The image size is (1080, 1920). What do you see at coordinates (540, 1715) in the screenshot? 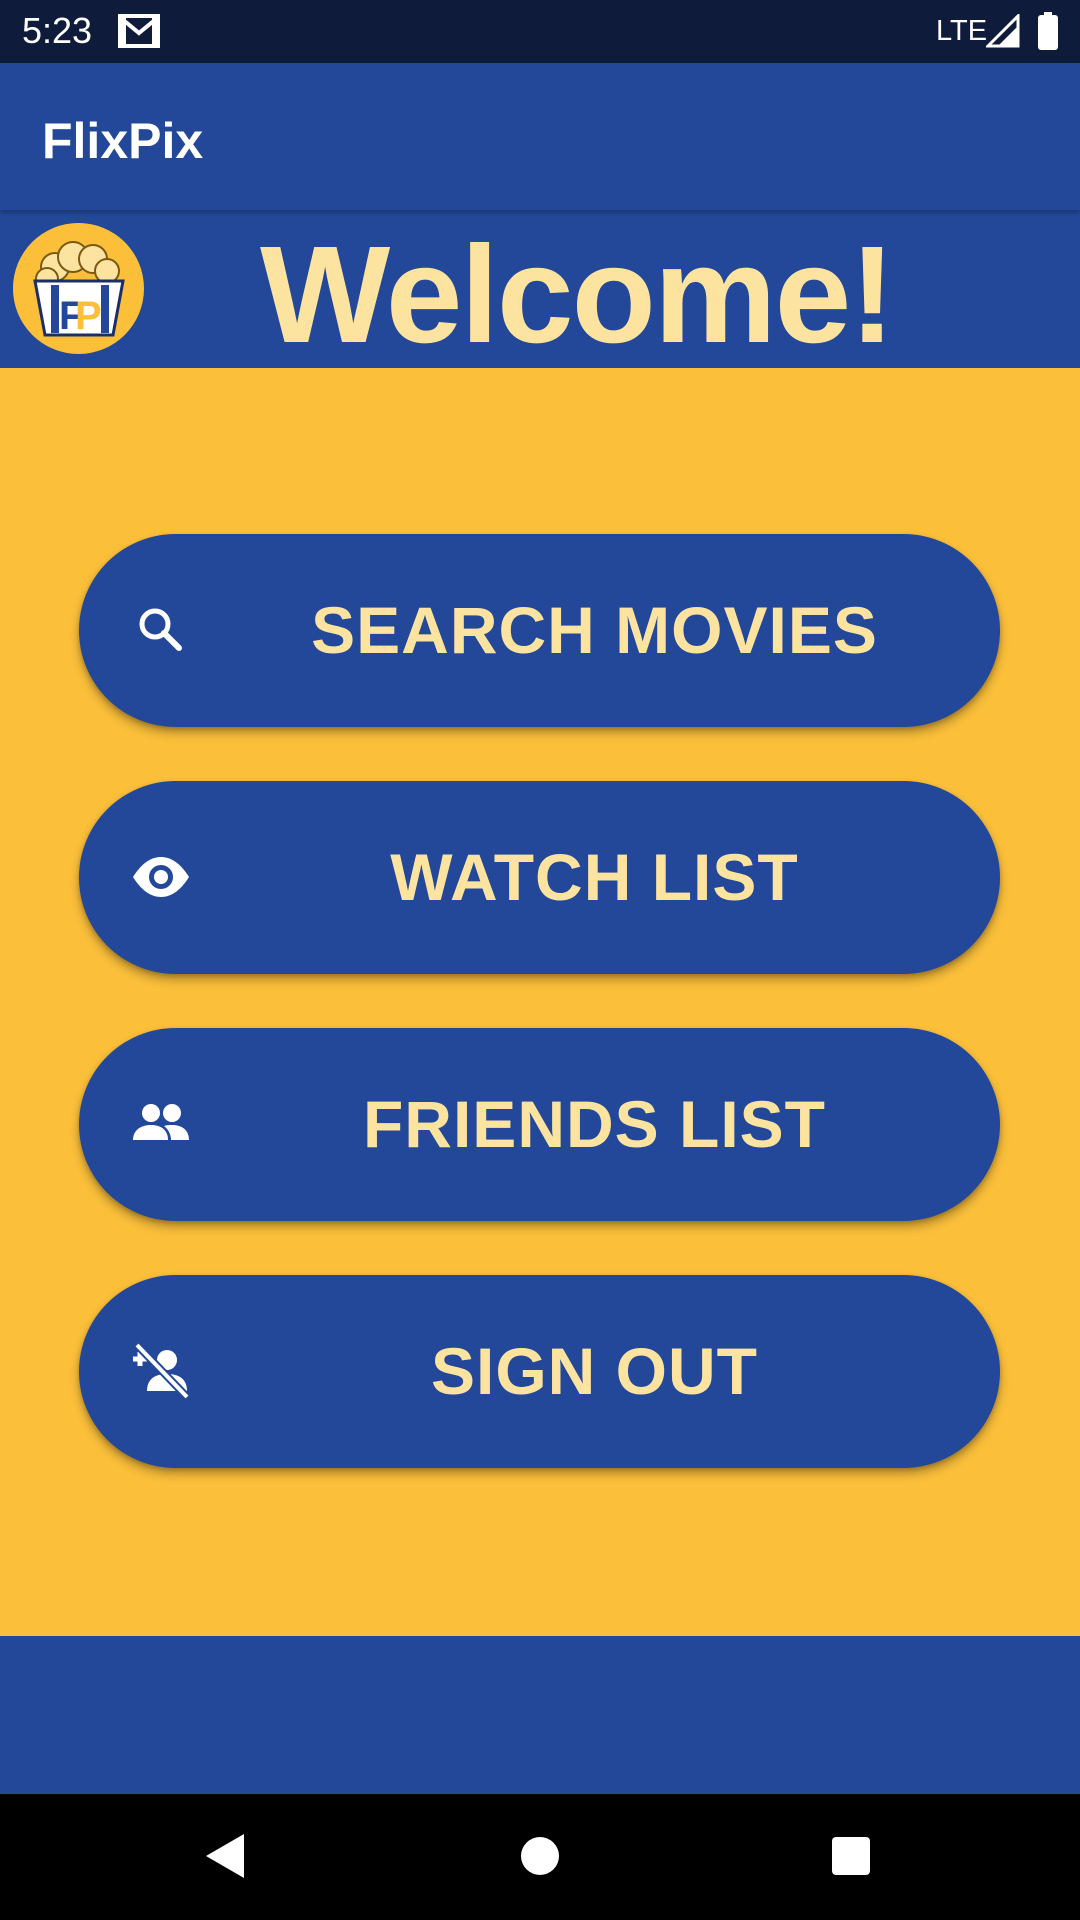
I see `footer-band` at bounding box center [540, 1715].